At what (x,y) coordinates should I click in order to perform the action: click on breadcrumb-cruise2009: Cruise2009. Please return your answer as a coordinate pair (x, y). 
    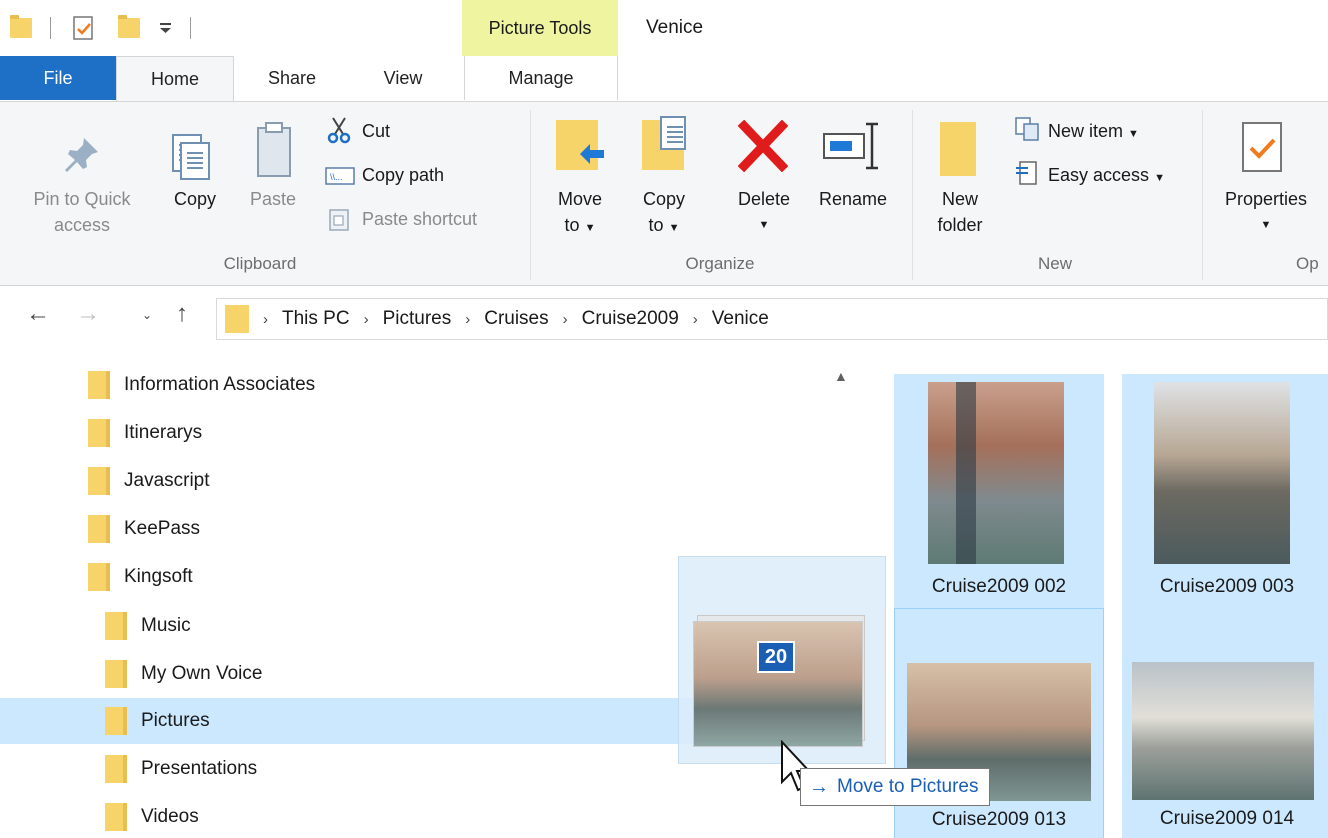
    Looking at the image, I should click on (630, 319).